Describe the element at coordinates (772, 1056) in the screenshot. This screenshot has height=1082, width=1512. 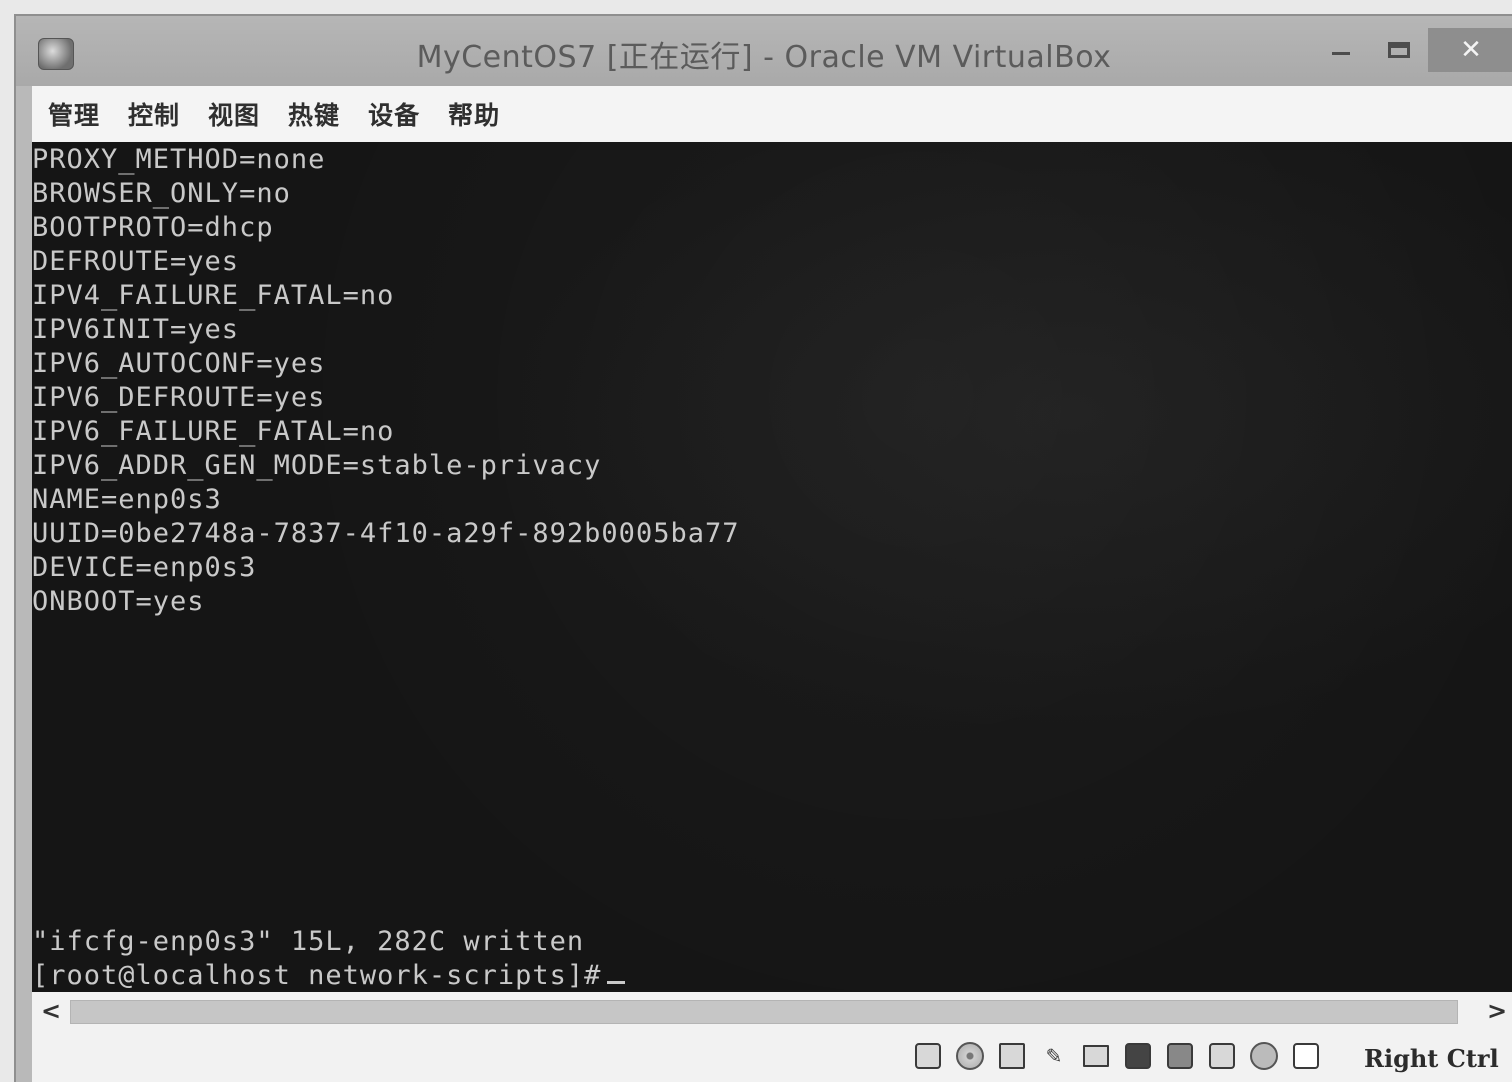
I see `status-bar: ✎ Right Ctrl` at that location.